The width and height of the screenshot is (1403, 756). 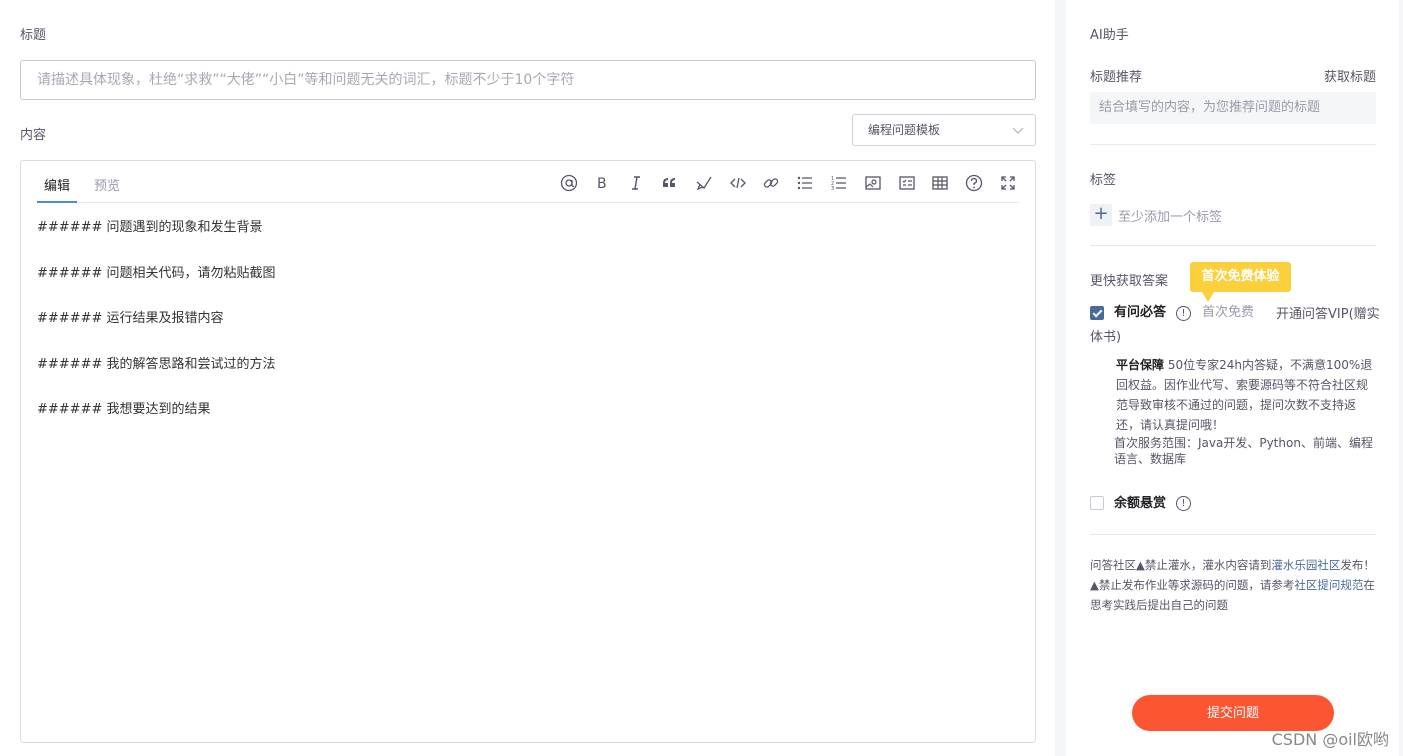 What do you see at coordinates (1170, 217) in the screenshot?
I see `add-tag-label: 至少添加一个标签` at bounding box center [1170, 217].